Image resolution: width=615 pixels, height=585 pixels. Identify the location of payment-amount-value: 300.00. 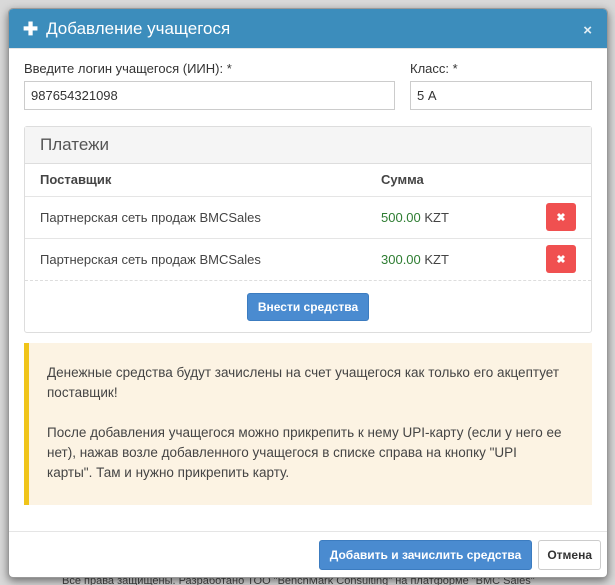
(401, 259).